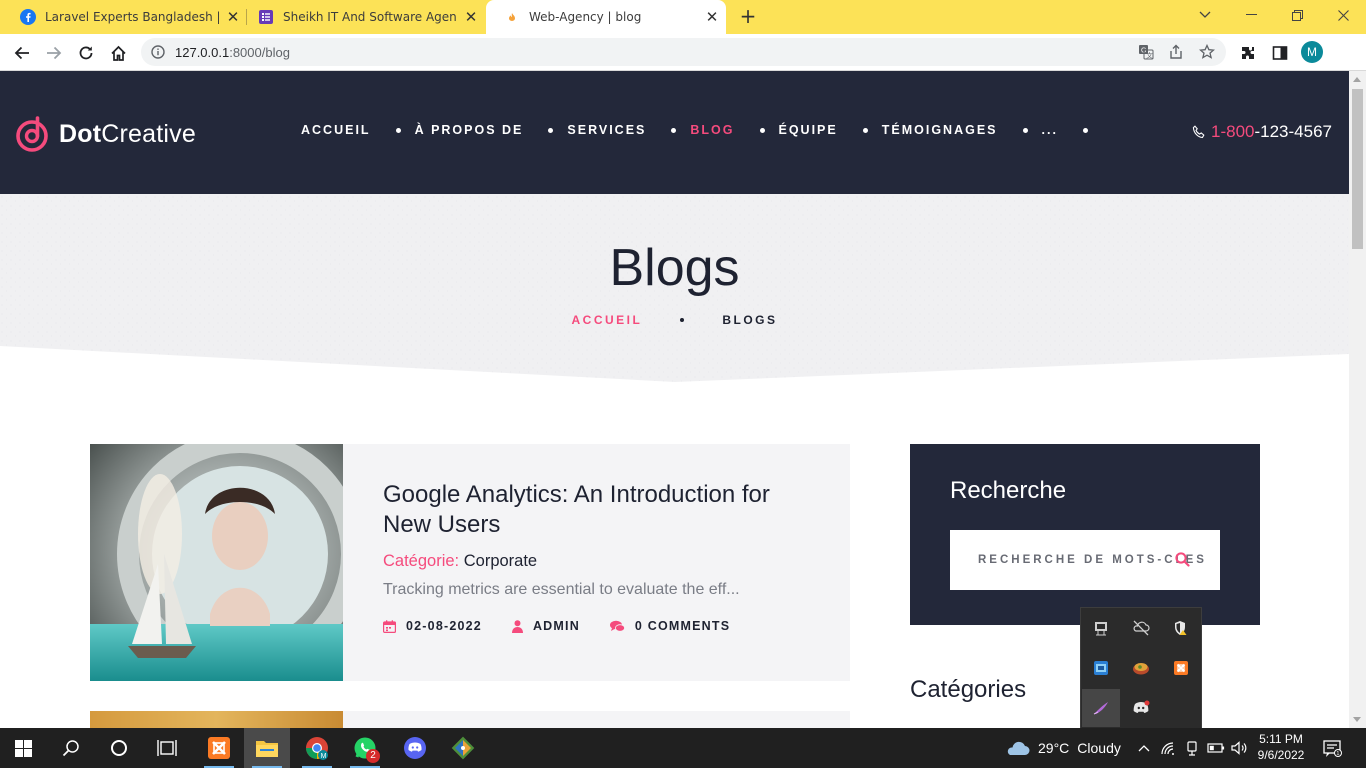 The image size is (1366, 768). I want to click on file-explorer-icon, so click(267, 748).